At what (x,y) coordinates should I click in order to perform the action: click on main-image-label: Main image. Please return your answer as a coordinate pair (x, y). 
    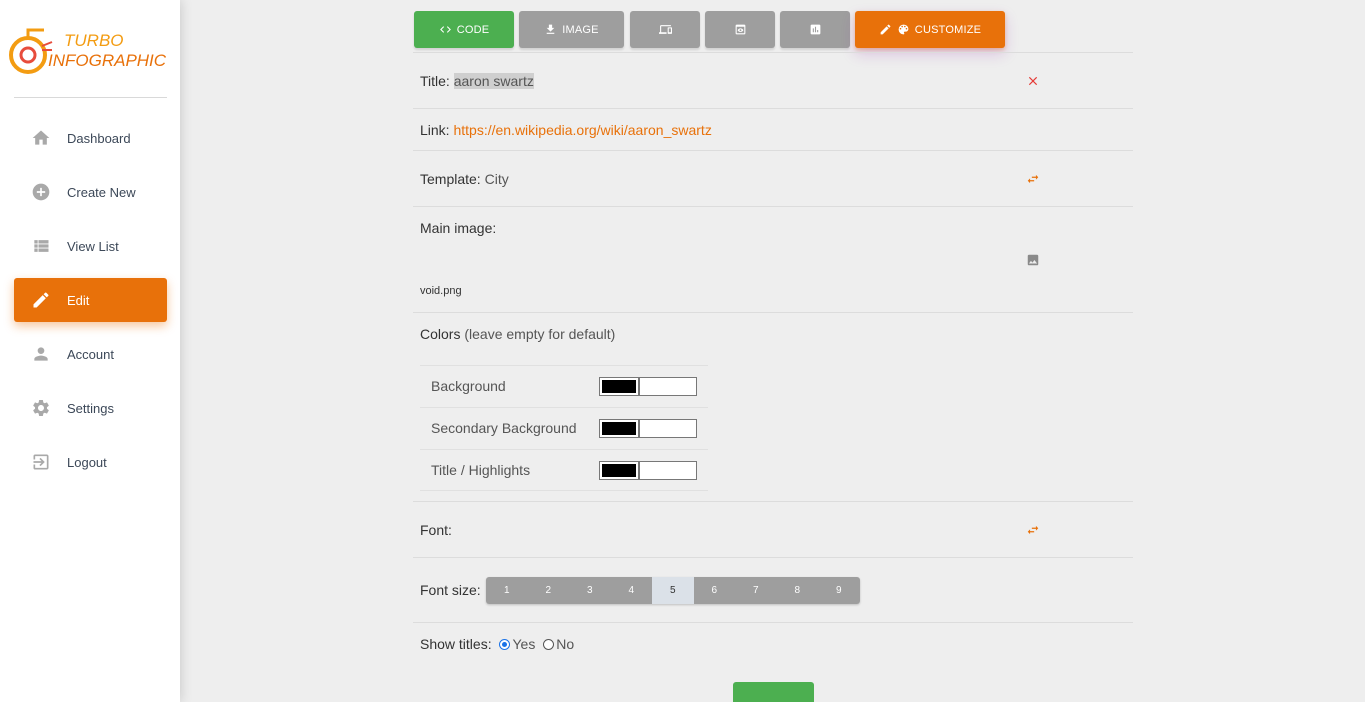
    Looking at the image, I should click on (456, 228).